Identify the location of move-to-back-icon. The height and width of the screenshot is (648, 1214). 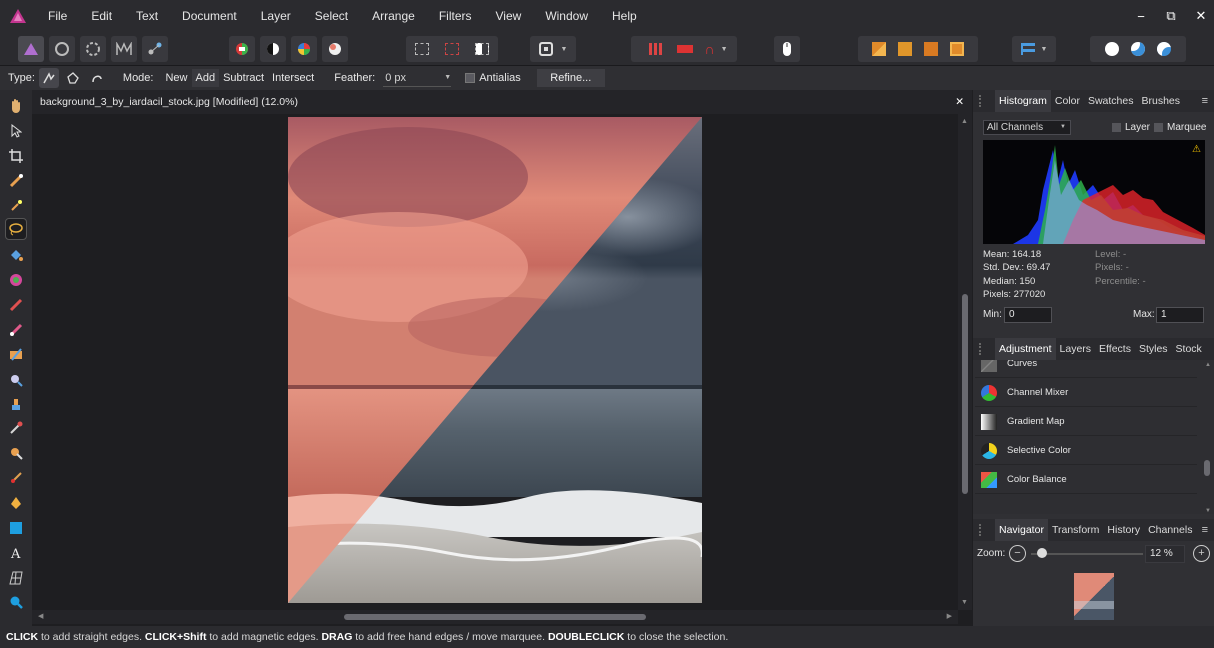
(879, 49).